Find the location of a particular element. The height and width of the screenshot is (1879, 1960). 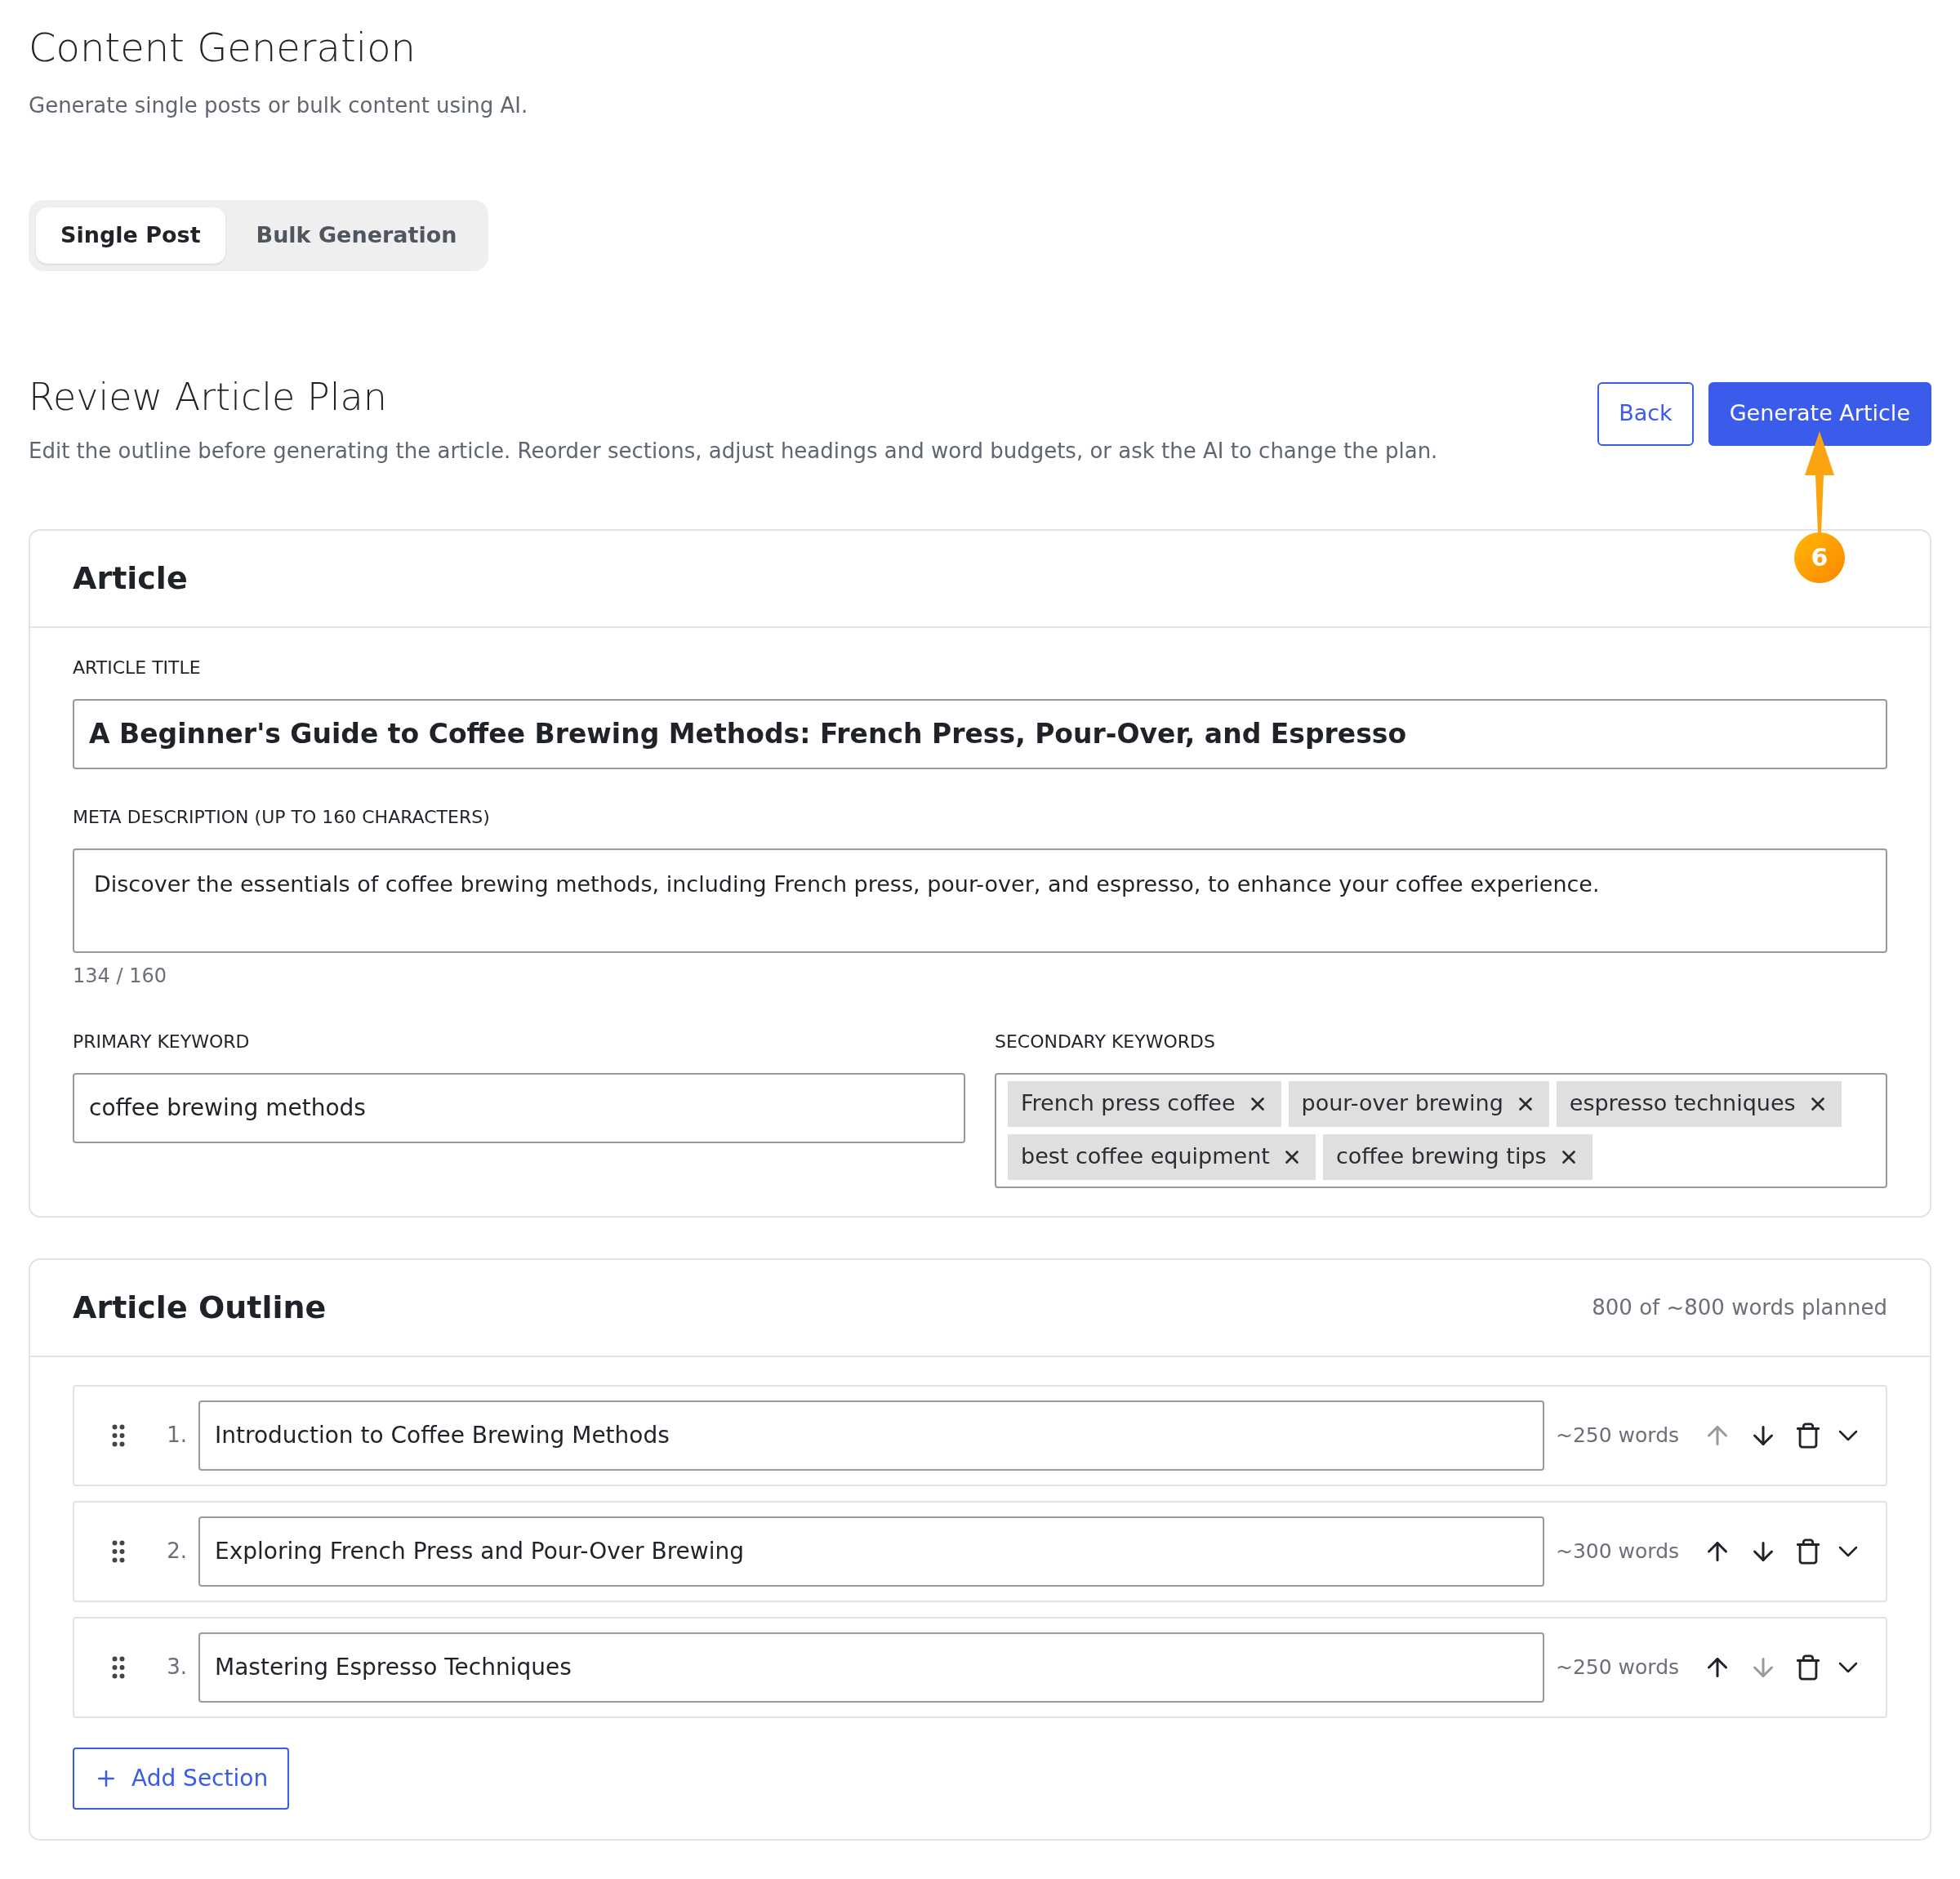

keyword-text: French press coffee is located at coordinates (1128, 1103).